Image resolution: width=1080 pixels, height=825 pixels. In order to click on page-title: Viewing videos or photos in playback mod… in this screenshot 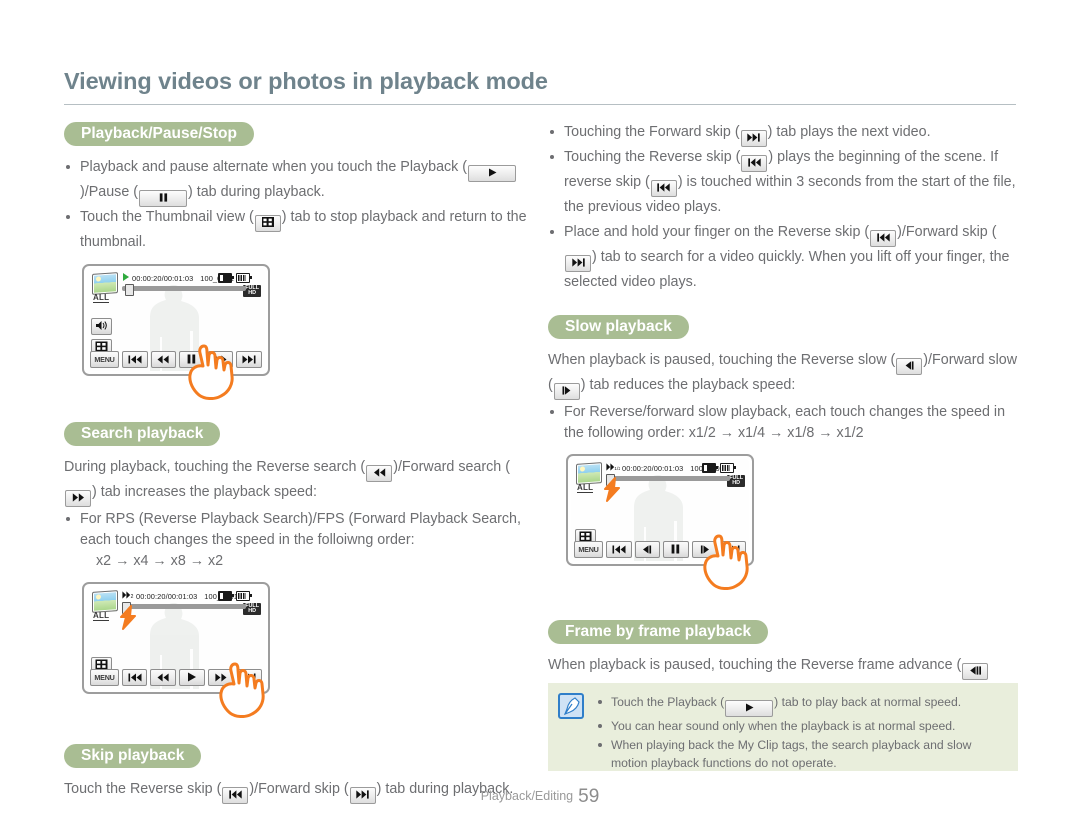, I will do `click(306, 81)`.